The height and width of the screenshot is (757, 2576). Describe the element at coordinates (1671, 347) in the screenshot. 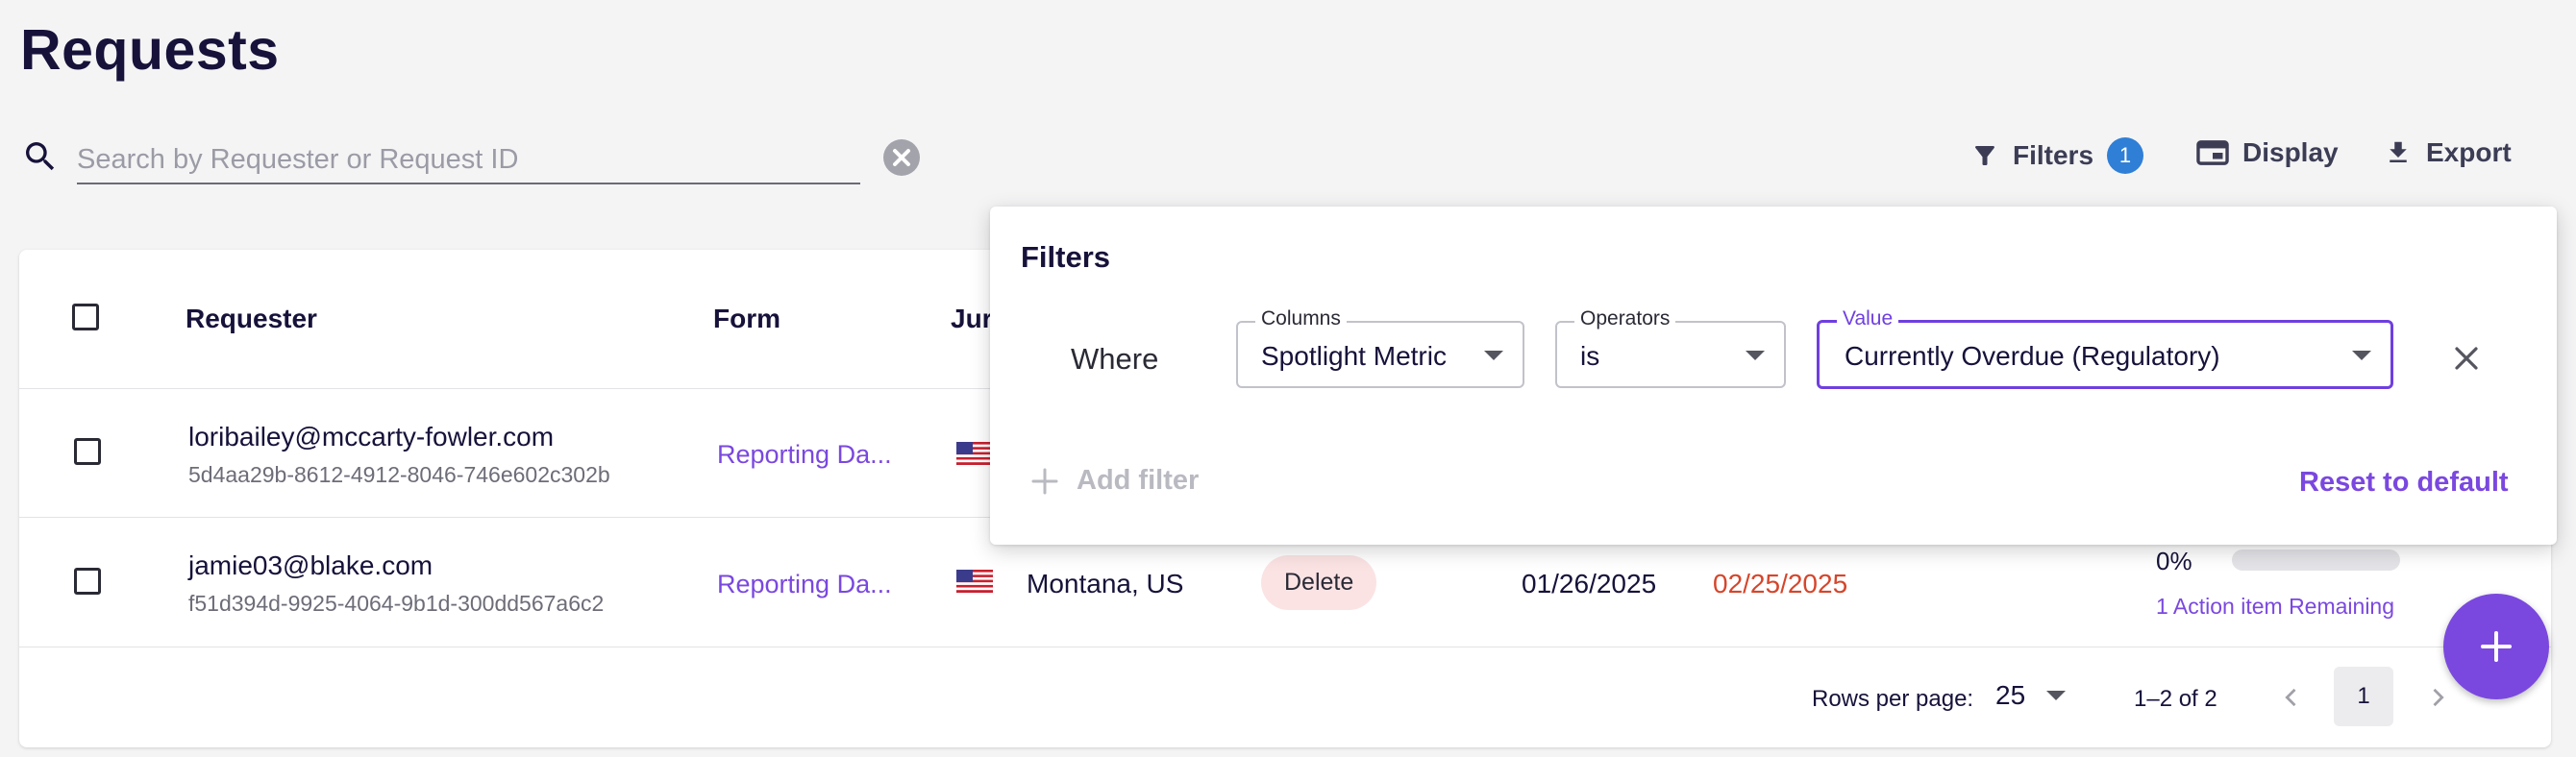

I see `operators-select: Operators is` at that location.